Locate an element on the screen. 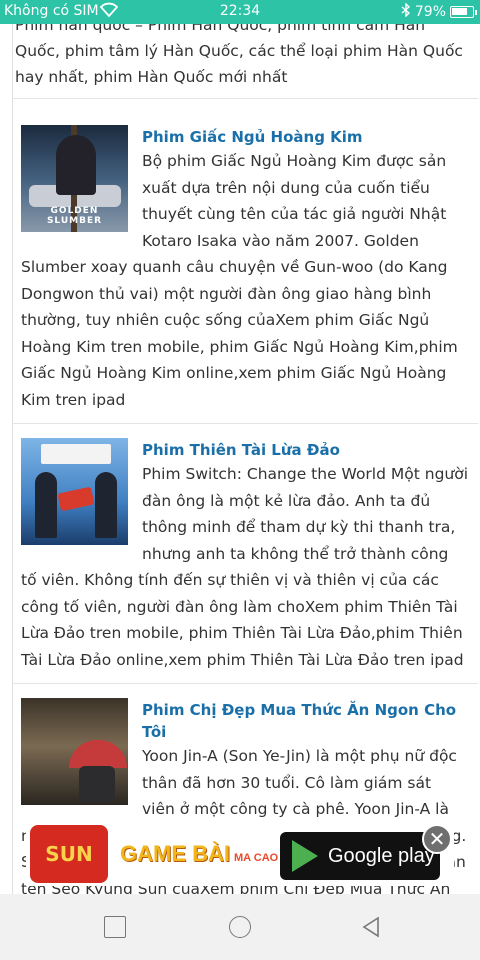 The width and height of the screenshot is (480, 960). article-thumbnail: GOLDEN SLUMBER is located at coordinates (74, 178).